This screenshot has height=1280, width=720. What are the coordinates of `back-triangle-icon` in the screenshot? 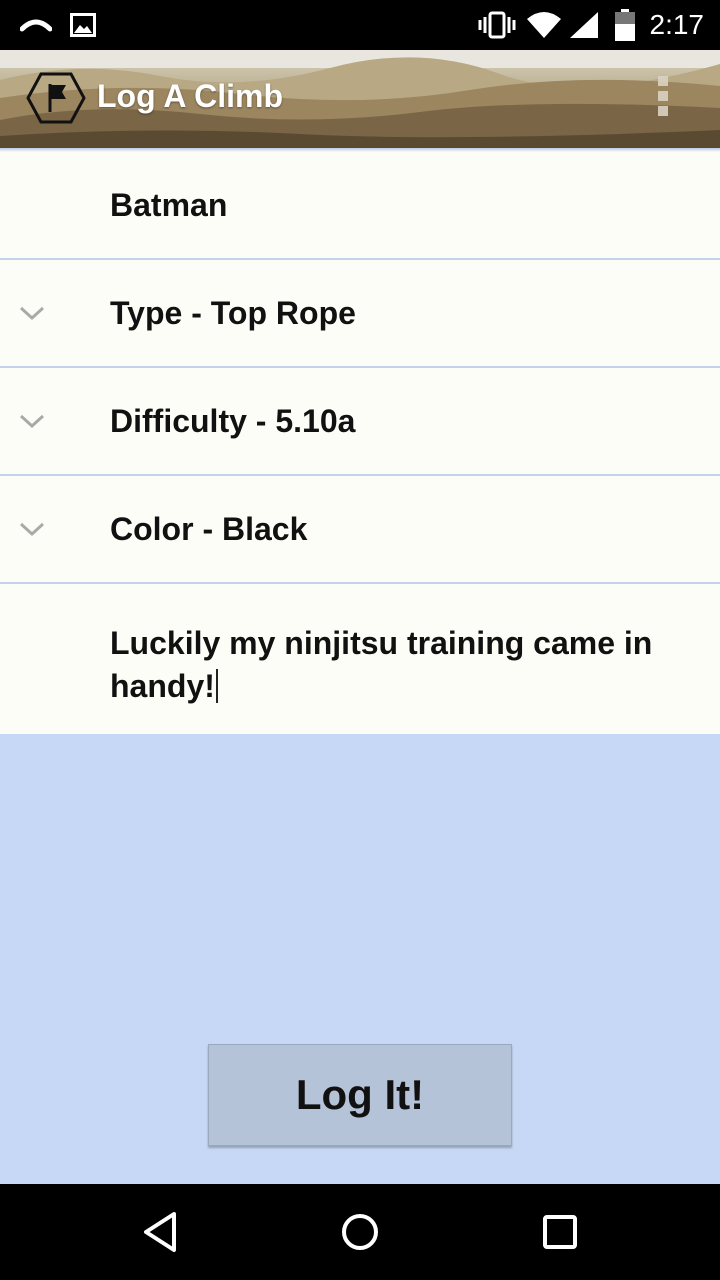 It's located at (160, 1232).